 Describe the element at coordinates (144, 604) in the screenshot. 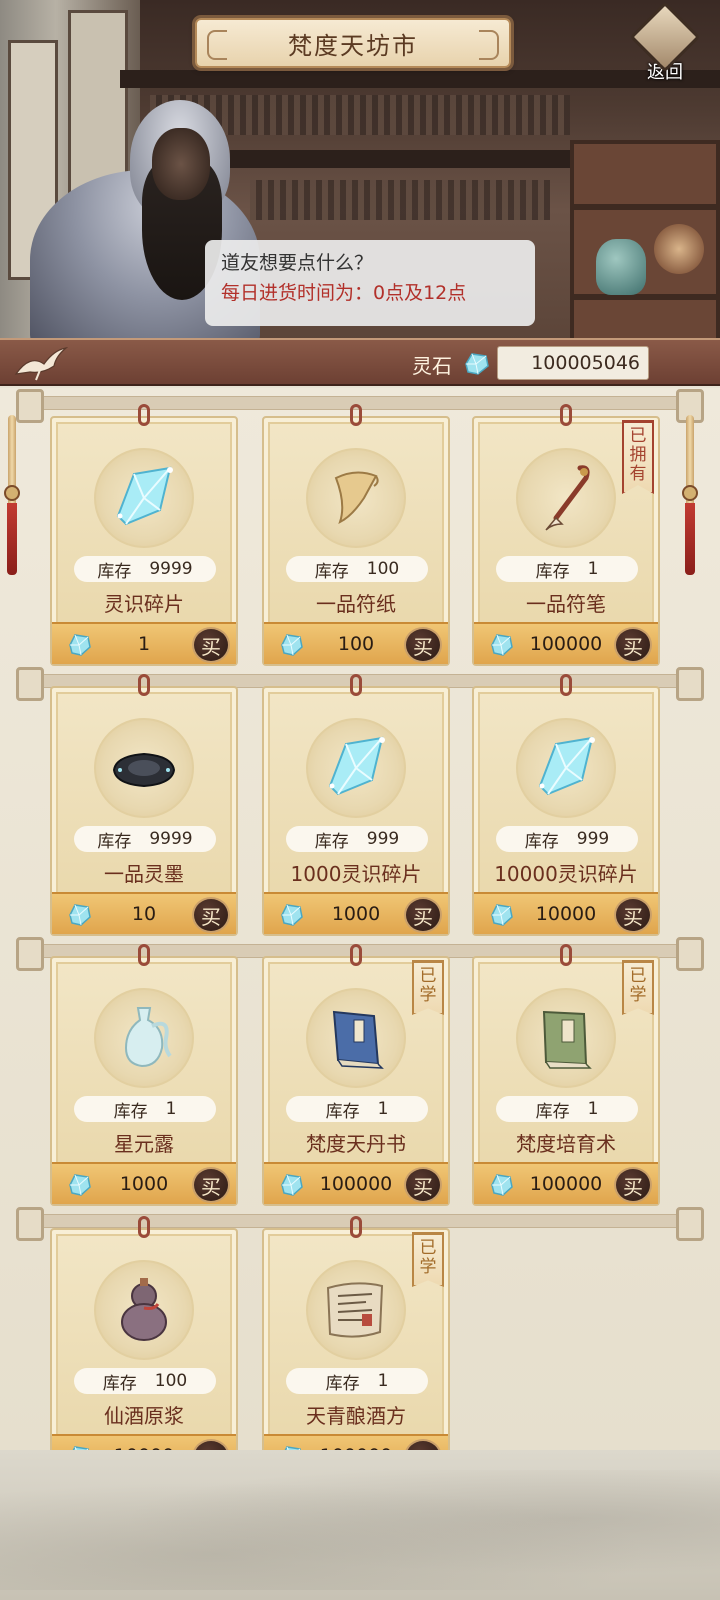

I see `item-name: 灵识碎片` at that location.